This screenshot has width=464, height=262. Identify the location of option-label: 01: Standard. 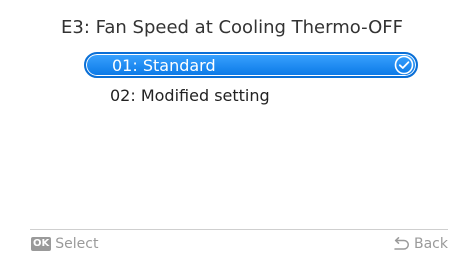
(164, 65).